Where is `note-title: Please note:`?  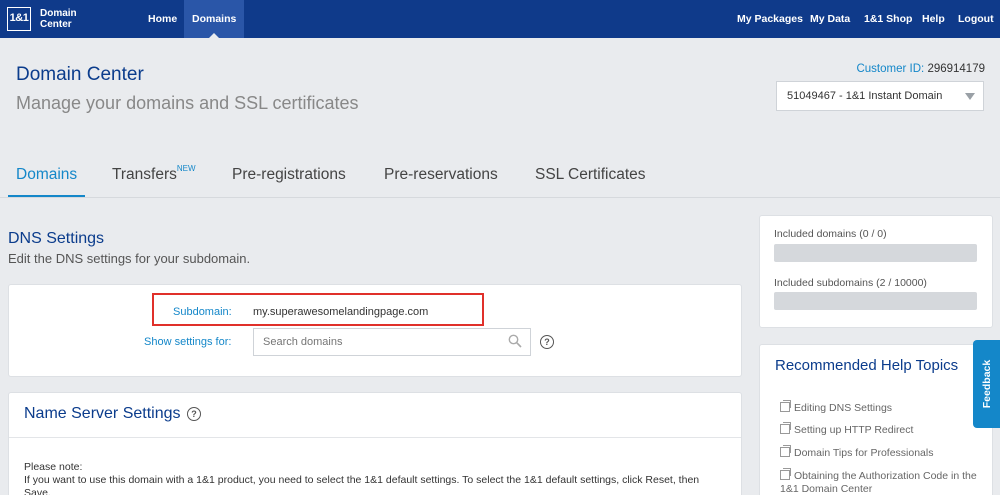 note-title: Please note: is located at coordinates (53, 467).